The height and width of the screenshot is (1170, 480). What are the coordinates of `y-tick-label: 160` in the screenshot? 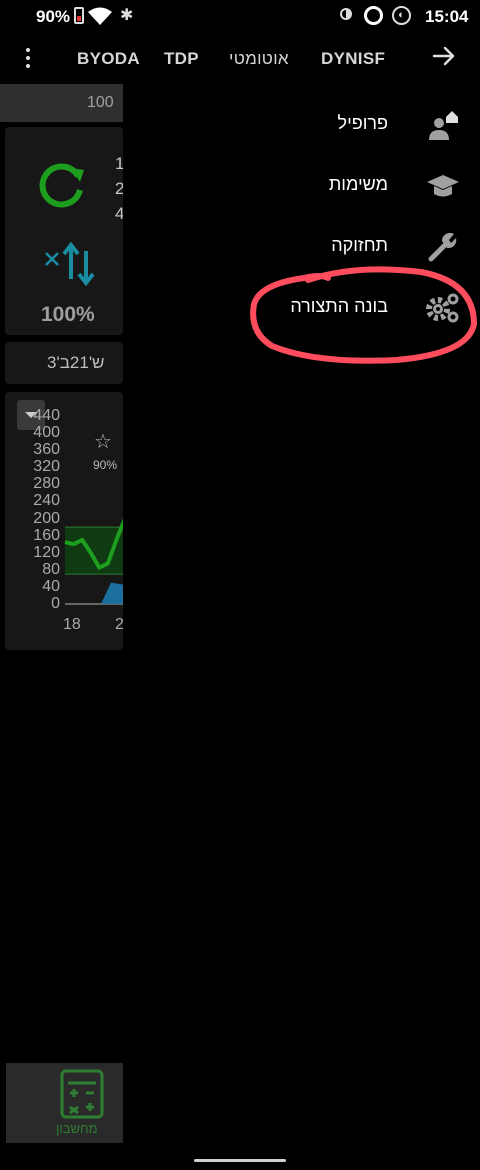 It's located at (46, 535).